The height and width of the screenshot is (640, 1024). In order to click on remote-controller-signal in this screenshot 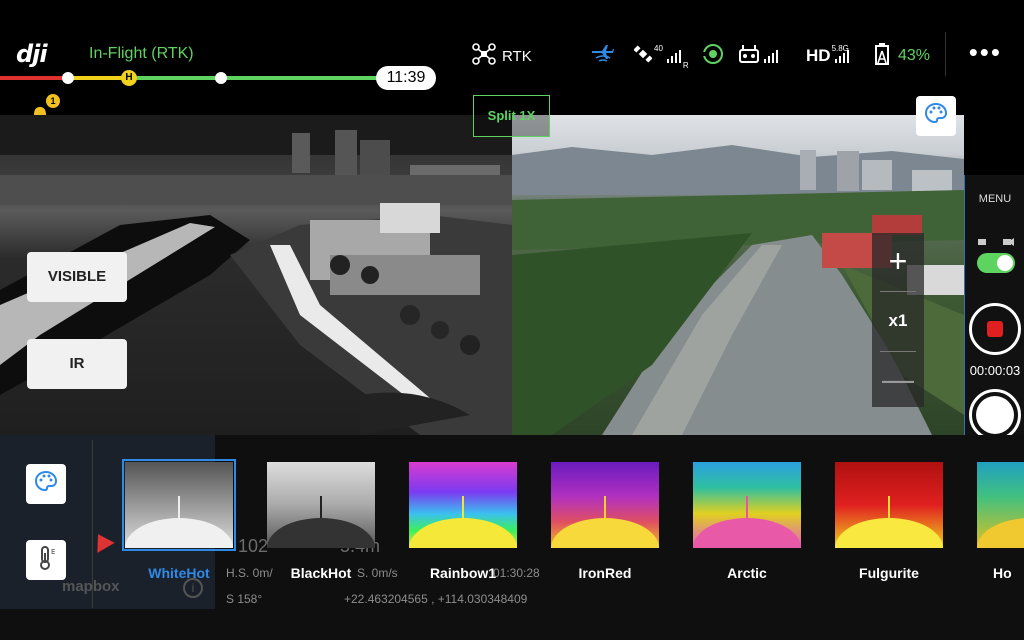, I will do `click(758, 56)`.